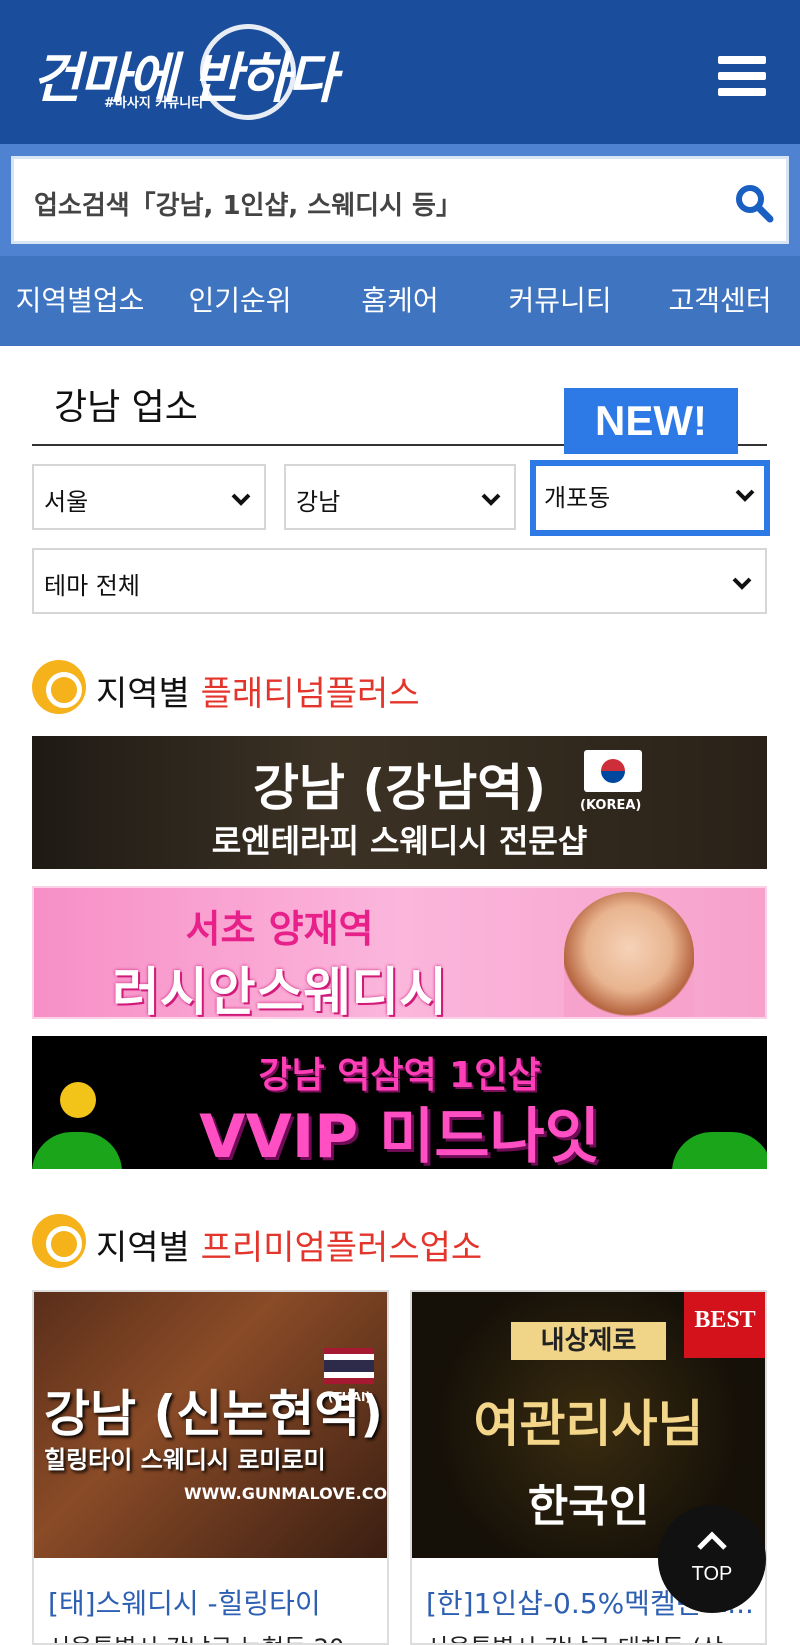  Describe the element at coordinates (743, 76) in the screenshot. I see `hamburger-menu-icon` at that location.